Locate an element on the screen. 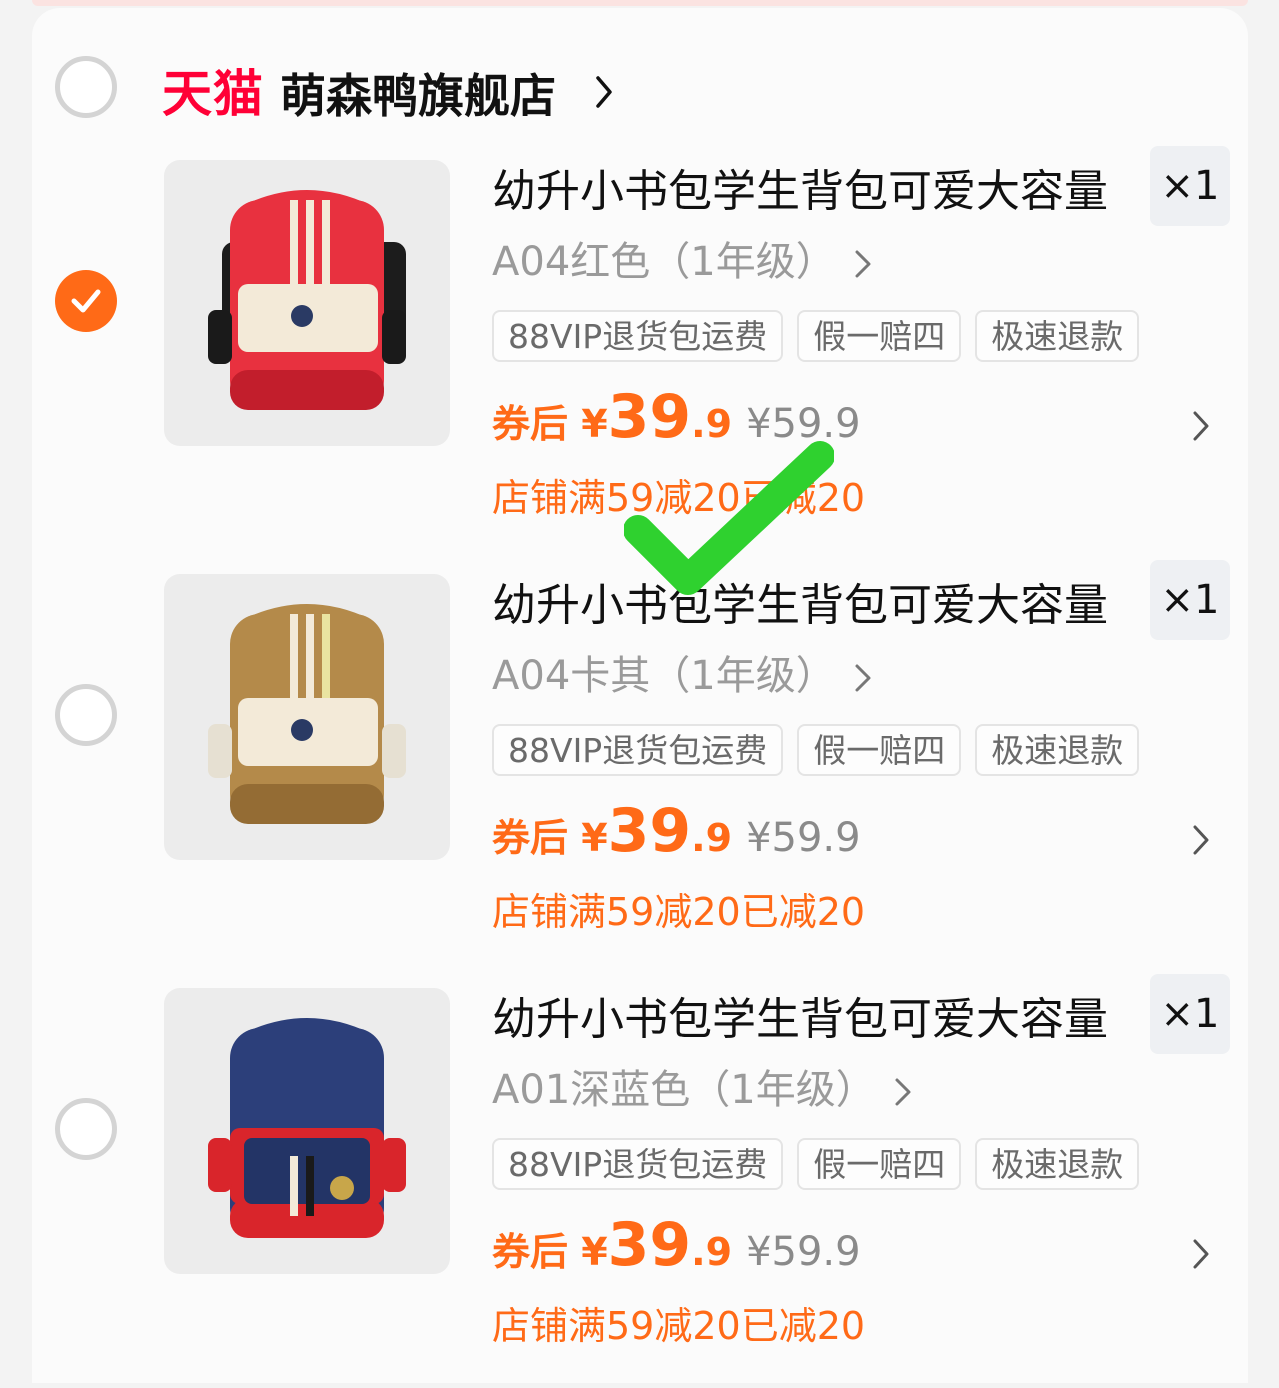 The width and height of the screenshot is (1279, 1388). store-name: 萌森鸭旗舰店 is located at coordinates (418, 96).